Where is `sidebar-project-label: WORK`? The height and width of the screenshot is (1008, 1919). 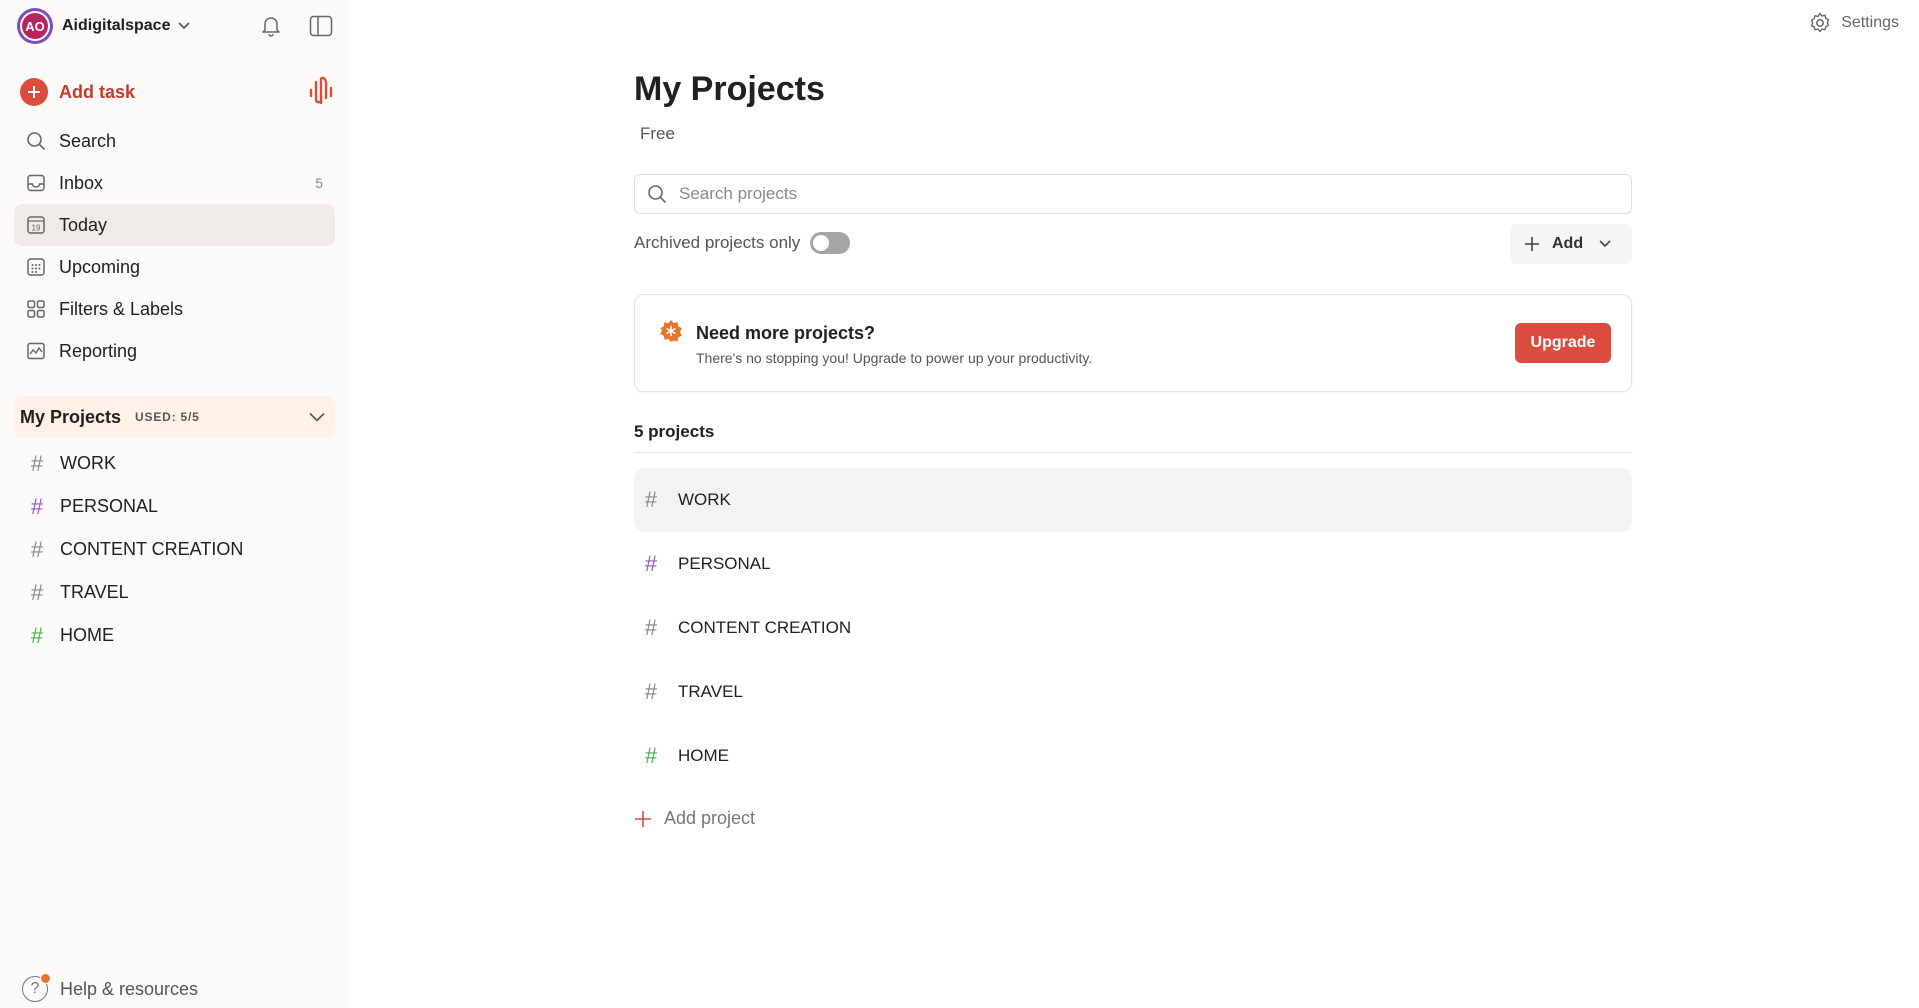
sidebar-project-label: WORK is located at coordinates (88, 463).